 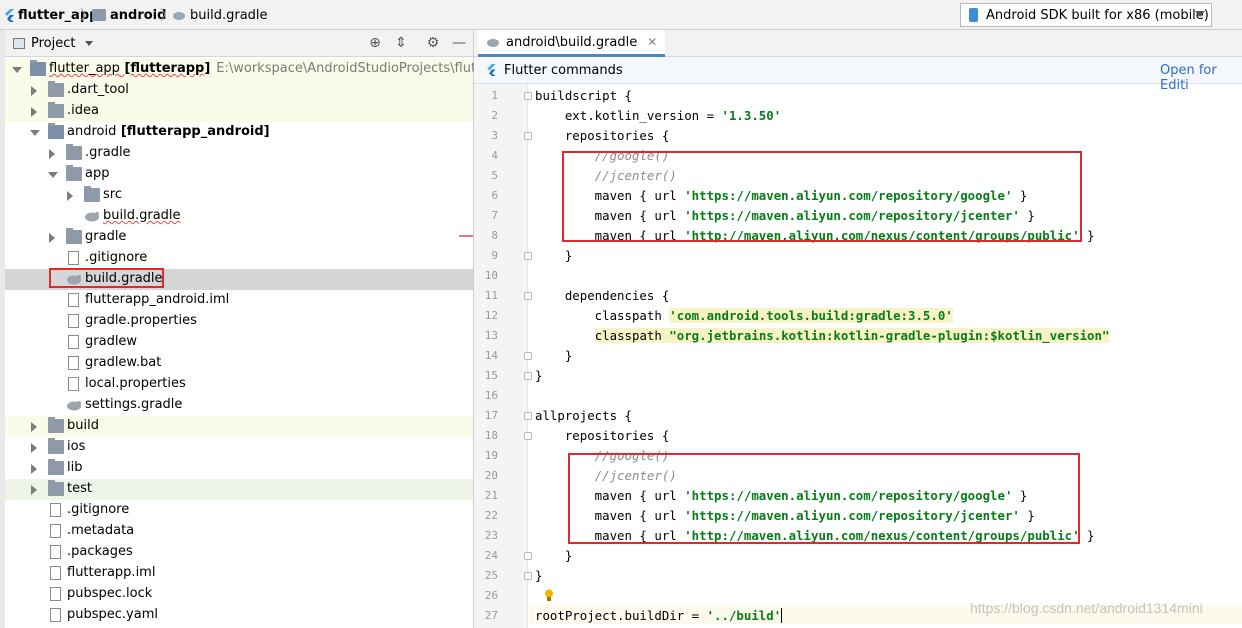 What do you see at coordinates (239, 153) in the screenshot?
I see `tree-item: .gradle` at bounding box center [239, 153].